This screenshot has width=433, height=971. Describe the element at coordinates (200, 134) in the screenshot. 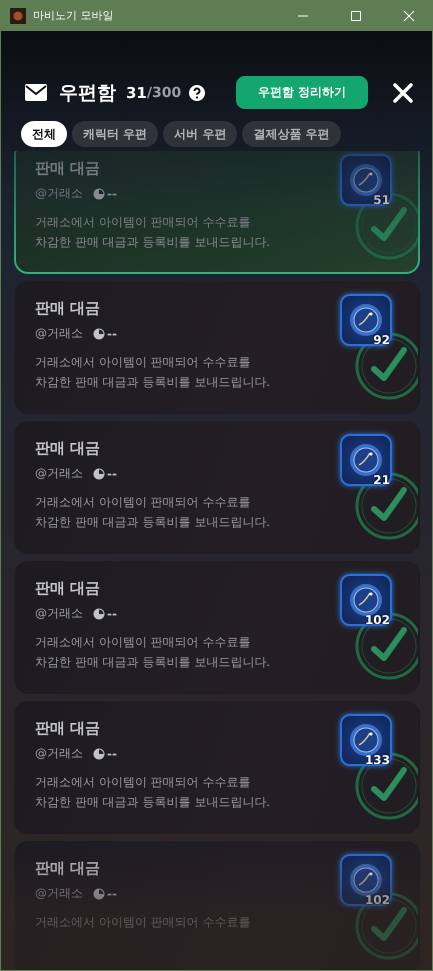

I see `filter-tab: 서버 우편` at that location.